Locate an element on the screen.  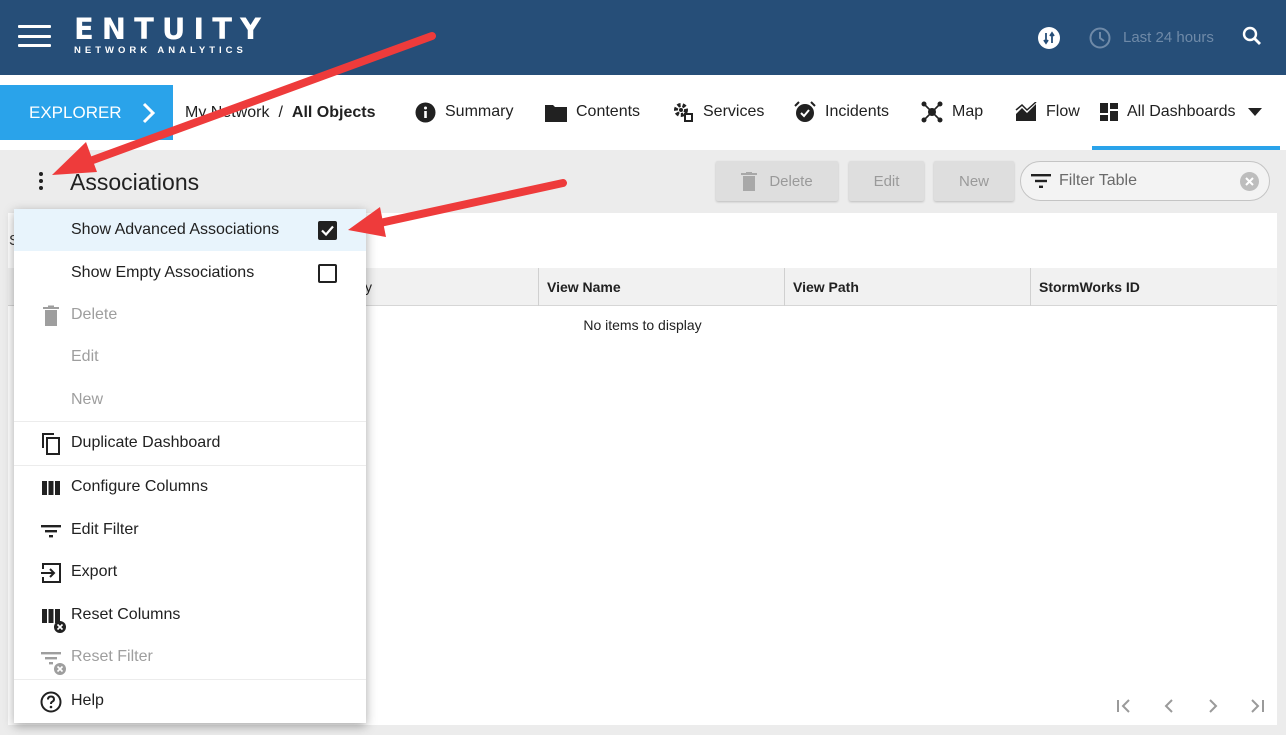
edit-button-label: Edit is located at coordinates (886, 181).